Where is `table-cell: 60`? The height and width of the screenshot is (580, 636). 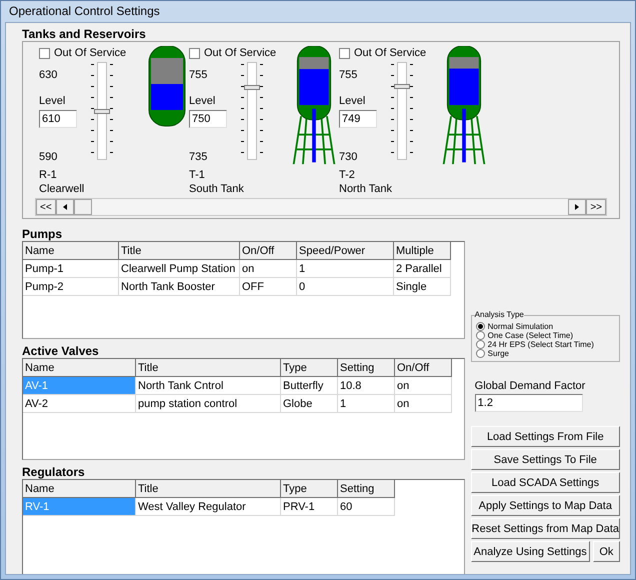 table-cell: 60 is located at coordinates (366, 507).